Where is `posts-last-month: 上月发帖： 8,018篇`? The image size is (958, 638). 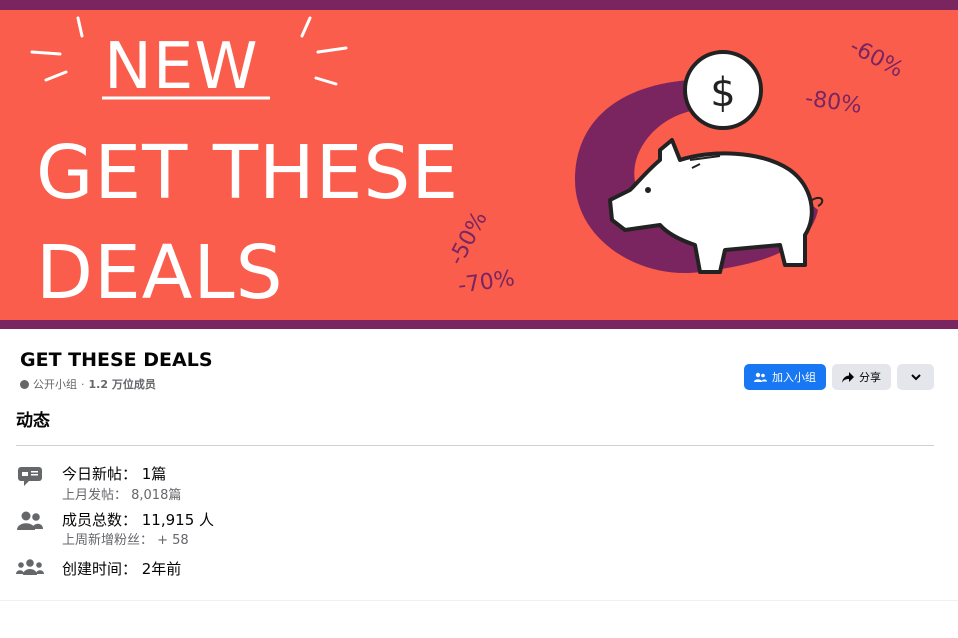 posts-last-month: 上月发帖： 8,018篇 is located at coordinates (122, 495).